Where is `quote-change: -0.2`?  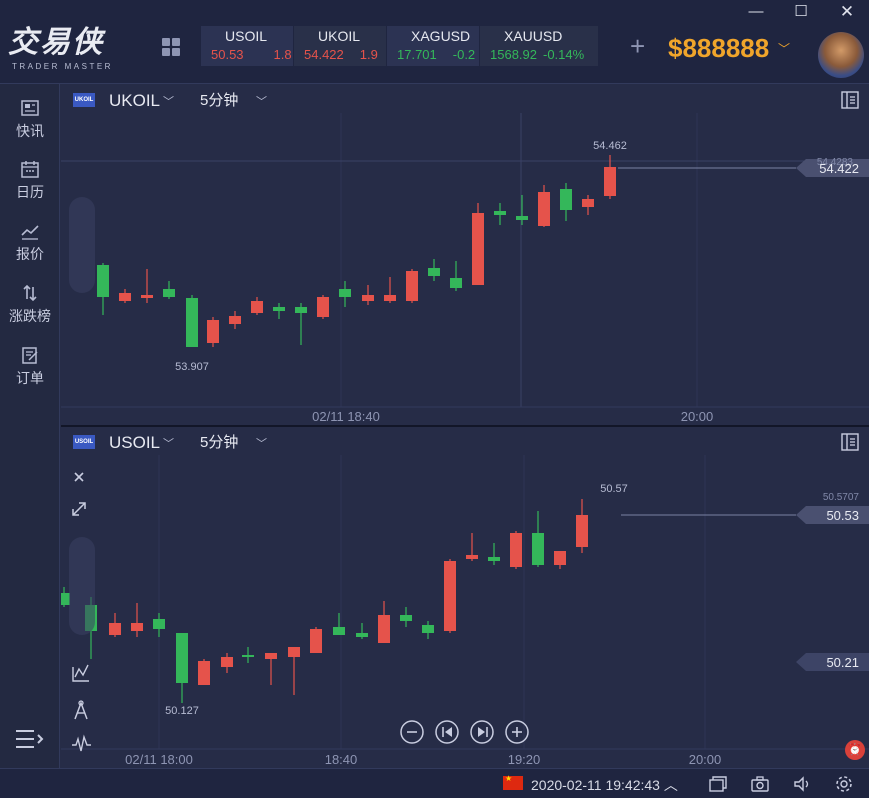
quote-change: -0.2 is located at coordinates (464, 54).